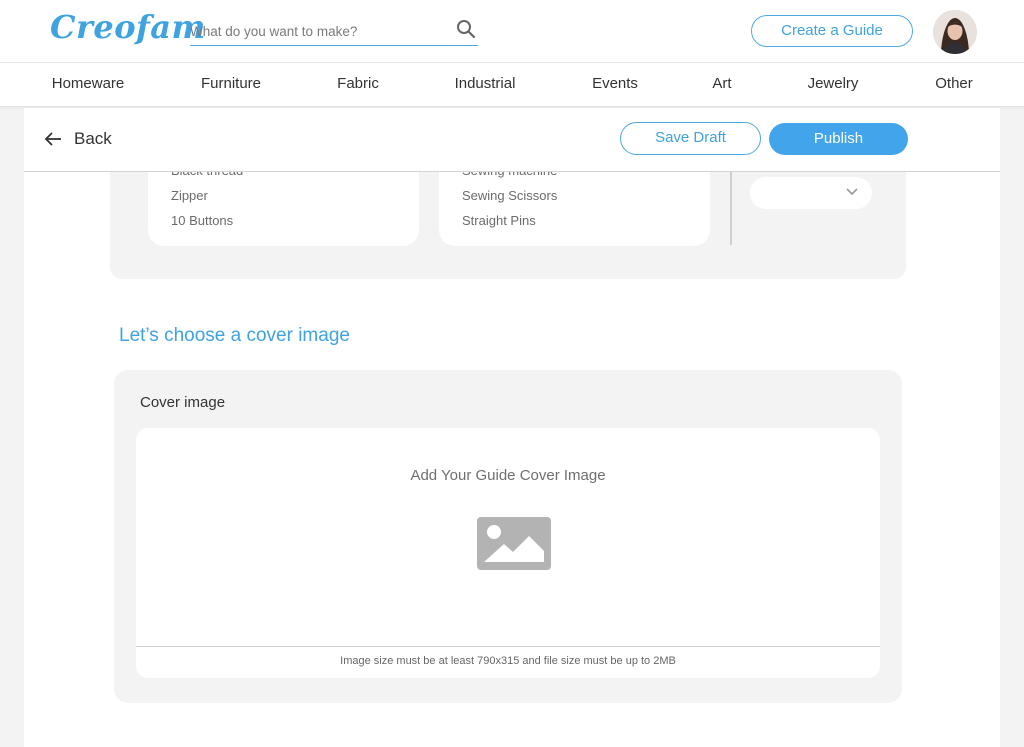  Describe the element at coordinates (811, 193) in the screenshot. I see `dropdown-select` at that location.